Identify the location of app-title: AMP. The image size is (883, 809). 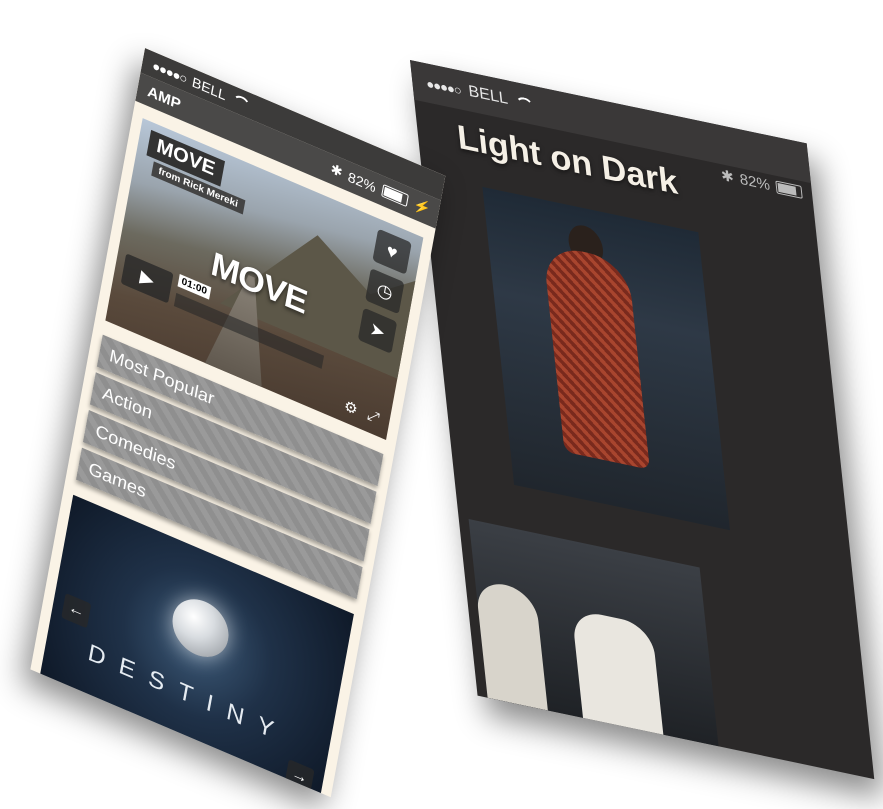
(164, 97).